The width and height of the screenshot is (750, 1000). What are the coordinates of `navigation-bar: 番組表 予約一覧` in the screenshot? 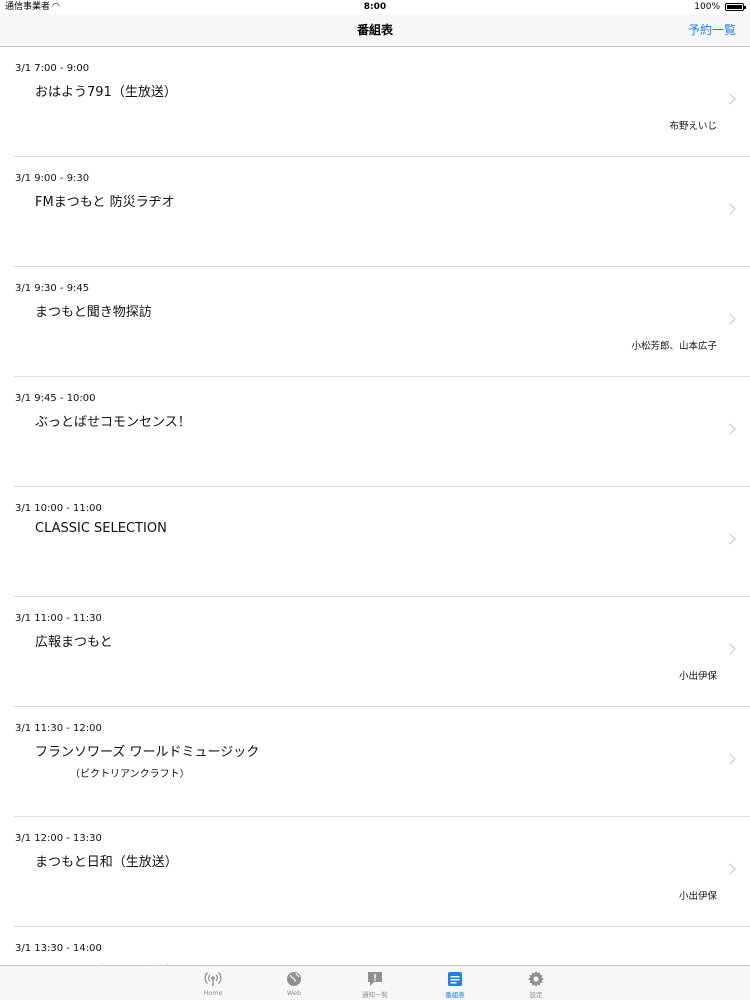 It's located at (375, 30).